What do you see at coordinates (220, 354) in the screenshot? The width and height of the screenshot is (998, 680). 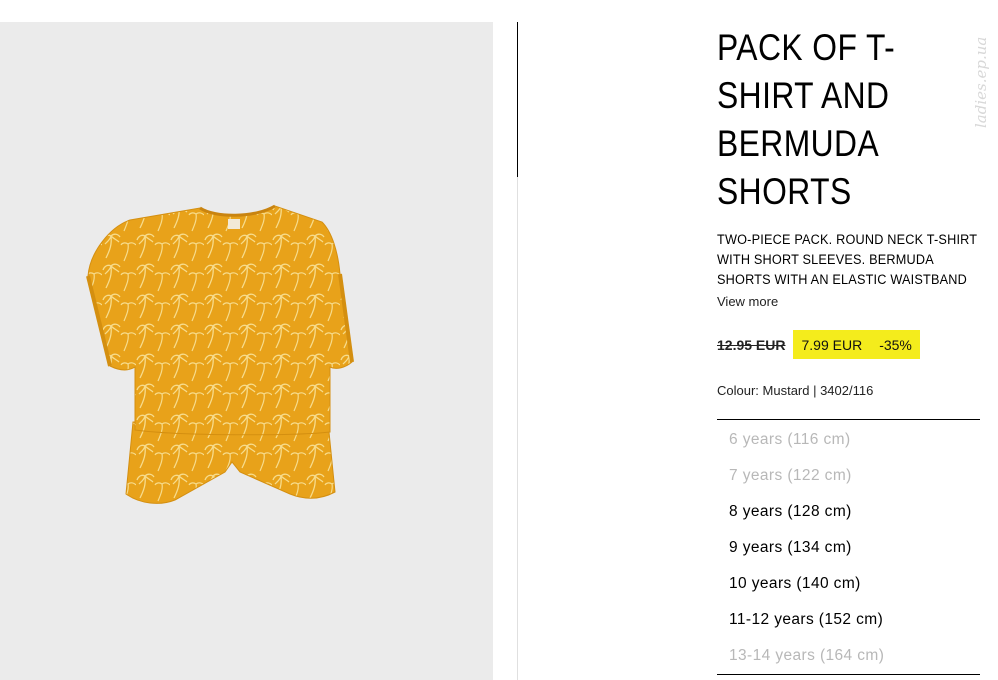 I see `product-photo` at bounding box center [220, 354].